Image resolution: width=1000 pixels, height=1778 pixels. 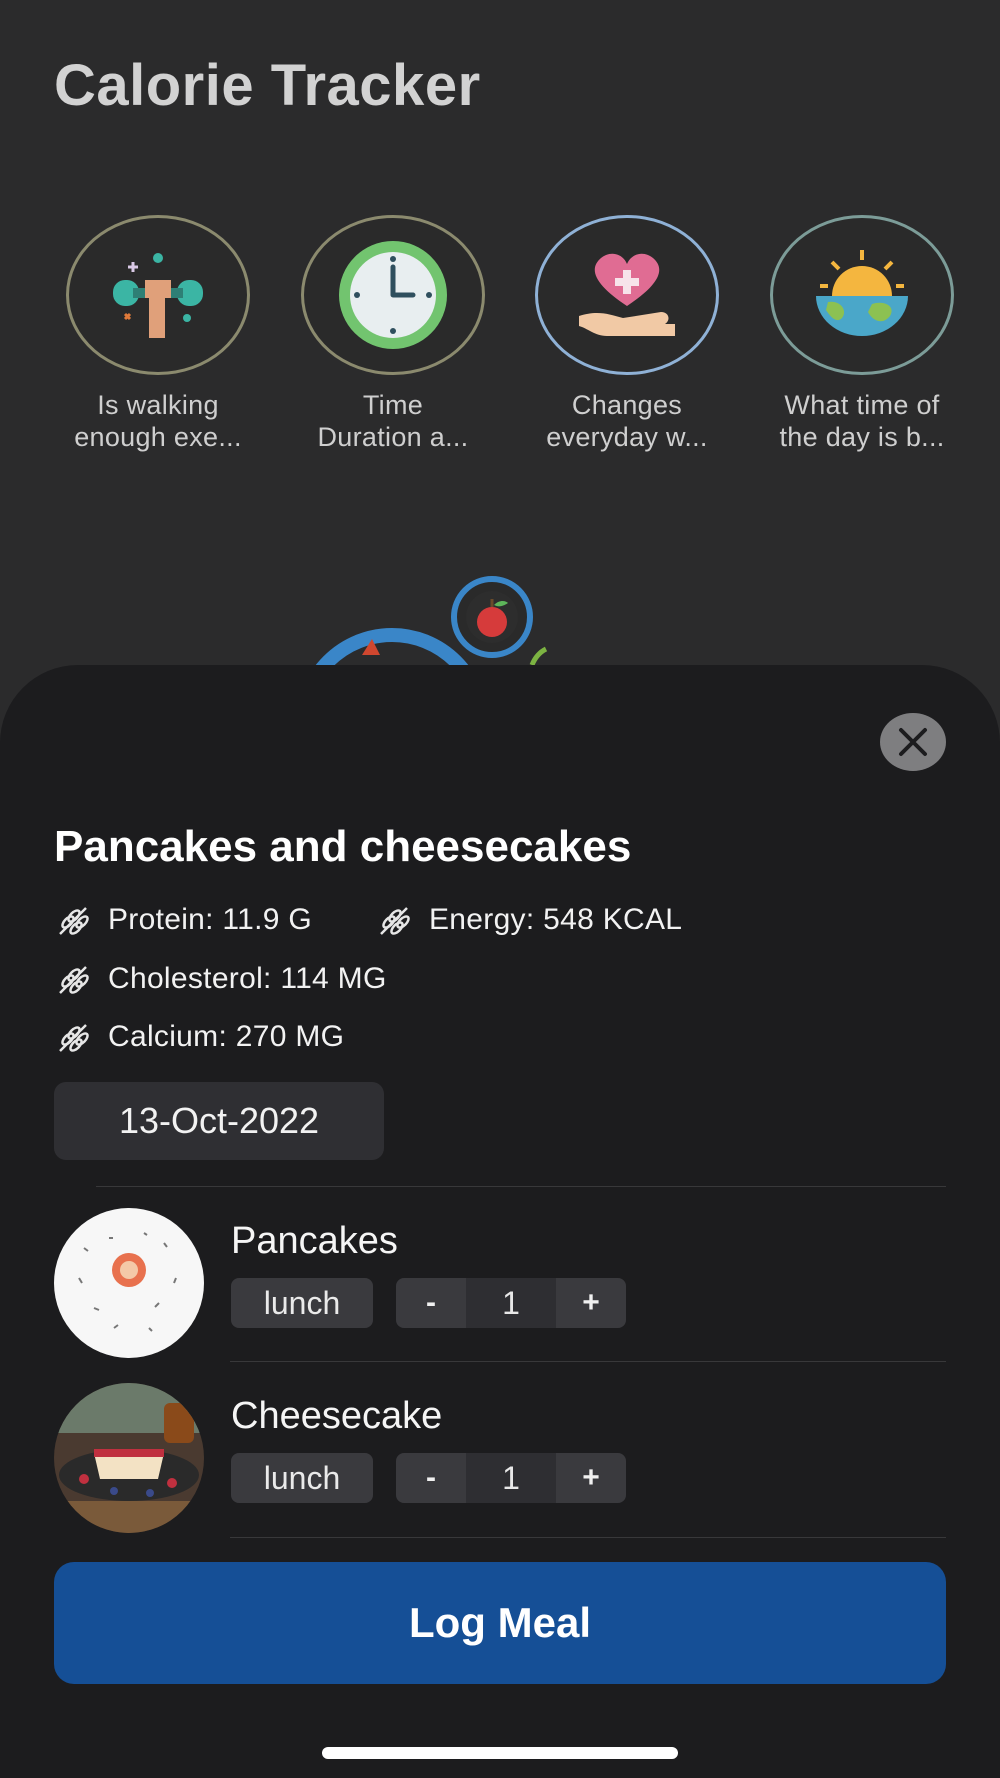 I want to click on nutrient-calcium: Calcium: 270 MG, so click(x=199, y=1037).